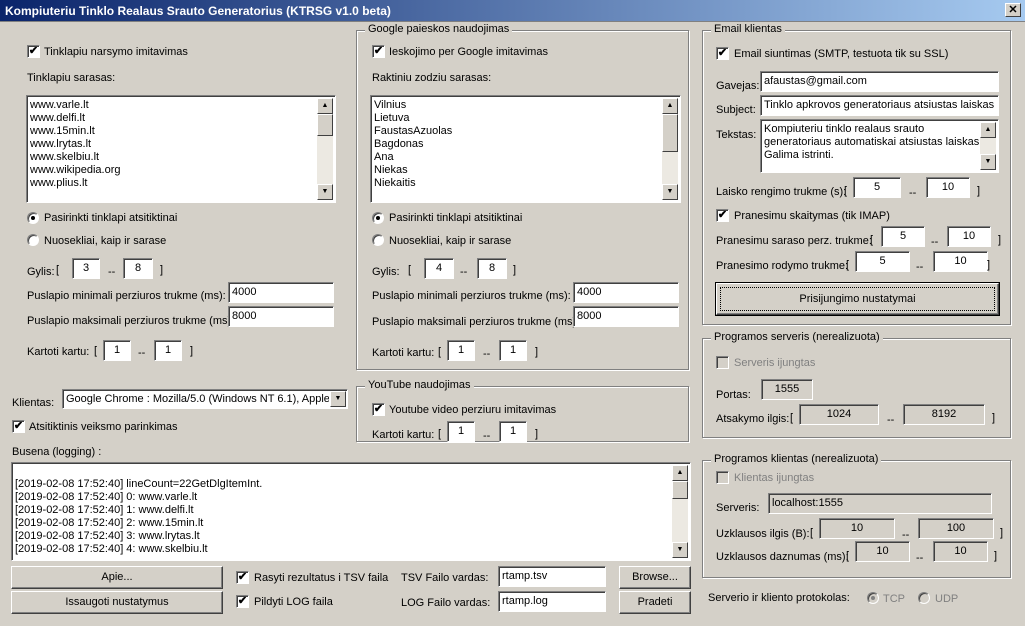  Describe the element at coordinates (173, 118) in the screenshot. I see `list-item: www.delfi.lt` at that location.